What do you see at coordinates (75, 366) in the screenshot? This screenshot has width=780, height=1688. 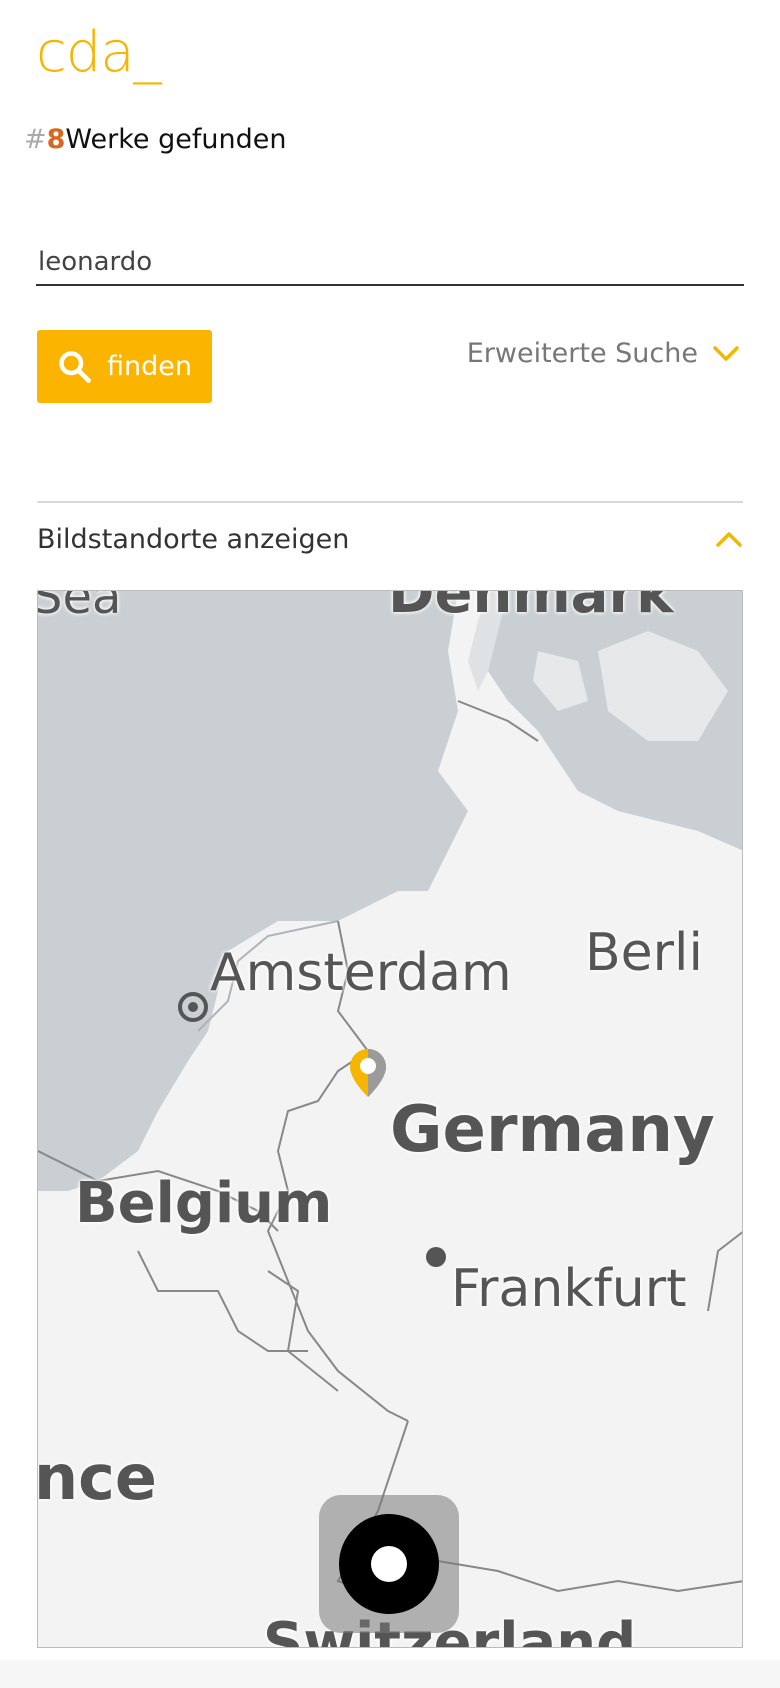 I see `search-icon` at bounding box center [75, 366].